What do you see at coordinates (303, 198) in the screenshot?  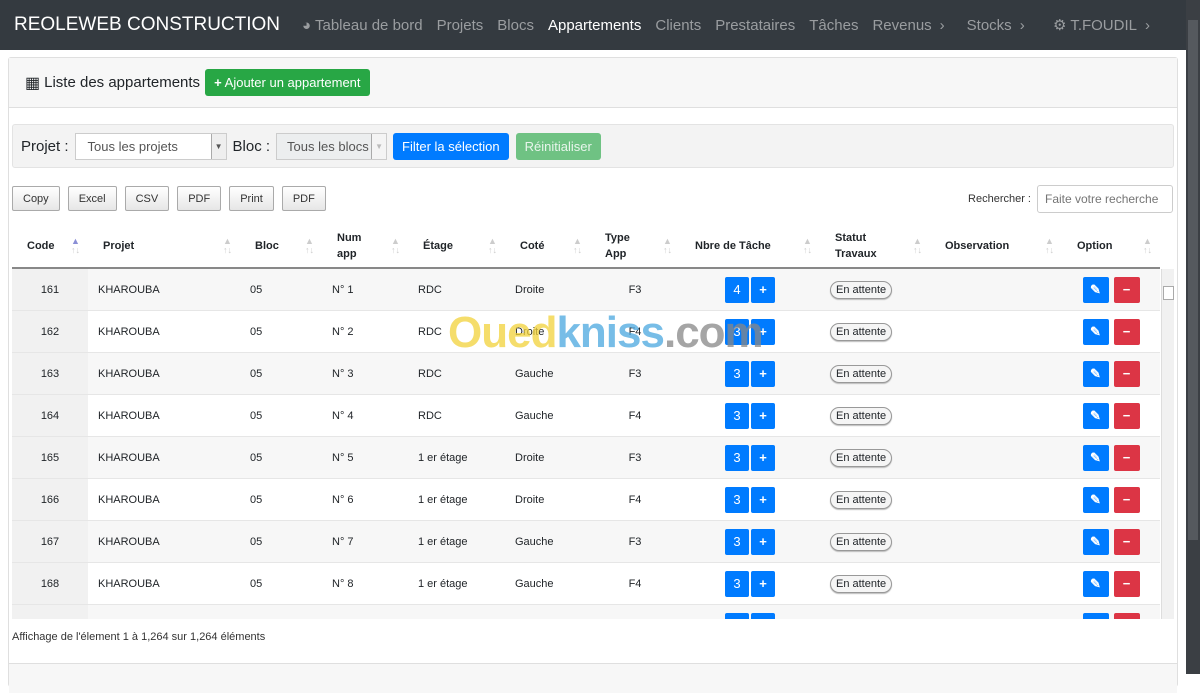 I see `pdf-button-2: PDF` at bounding box center [303, 198].